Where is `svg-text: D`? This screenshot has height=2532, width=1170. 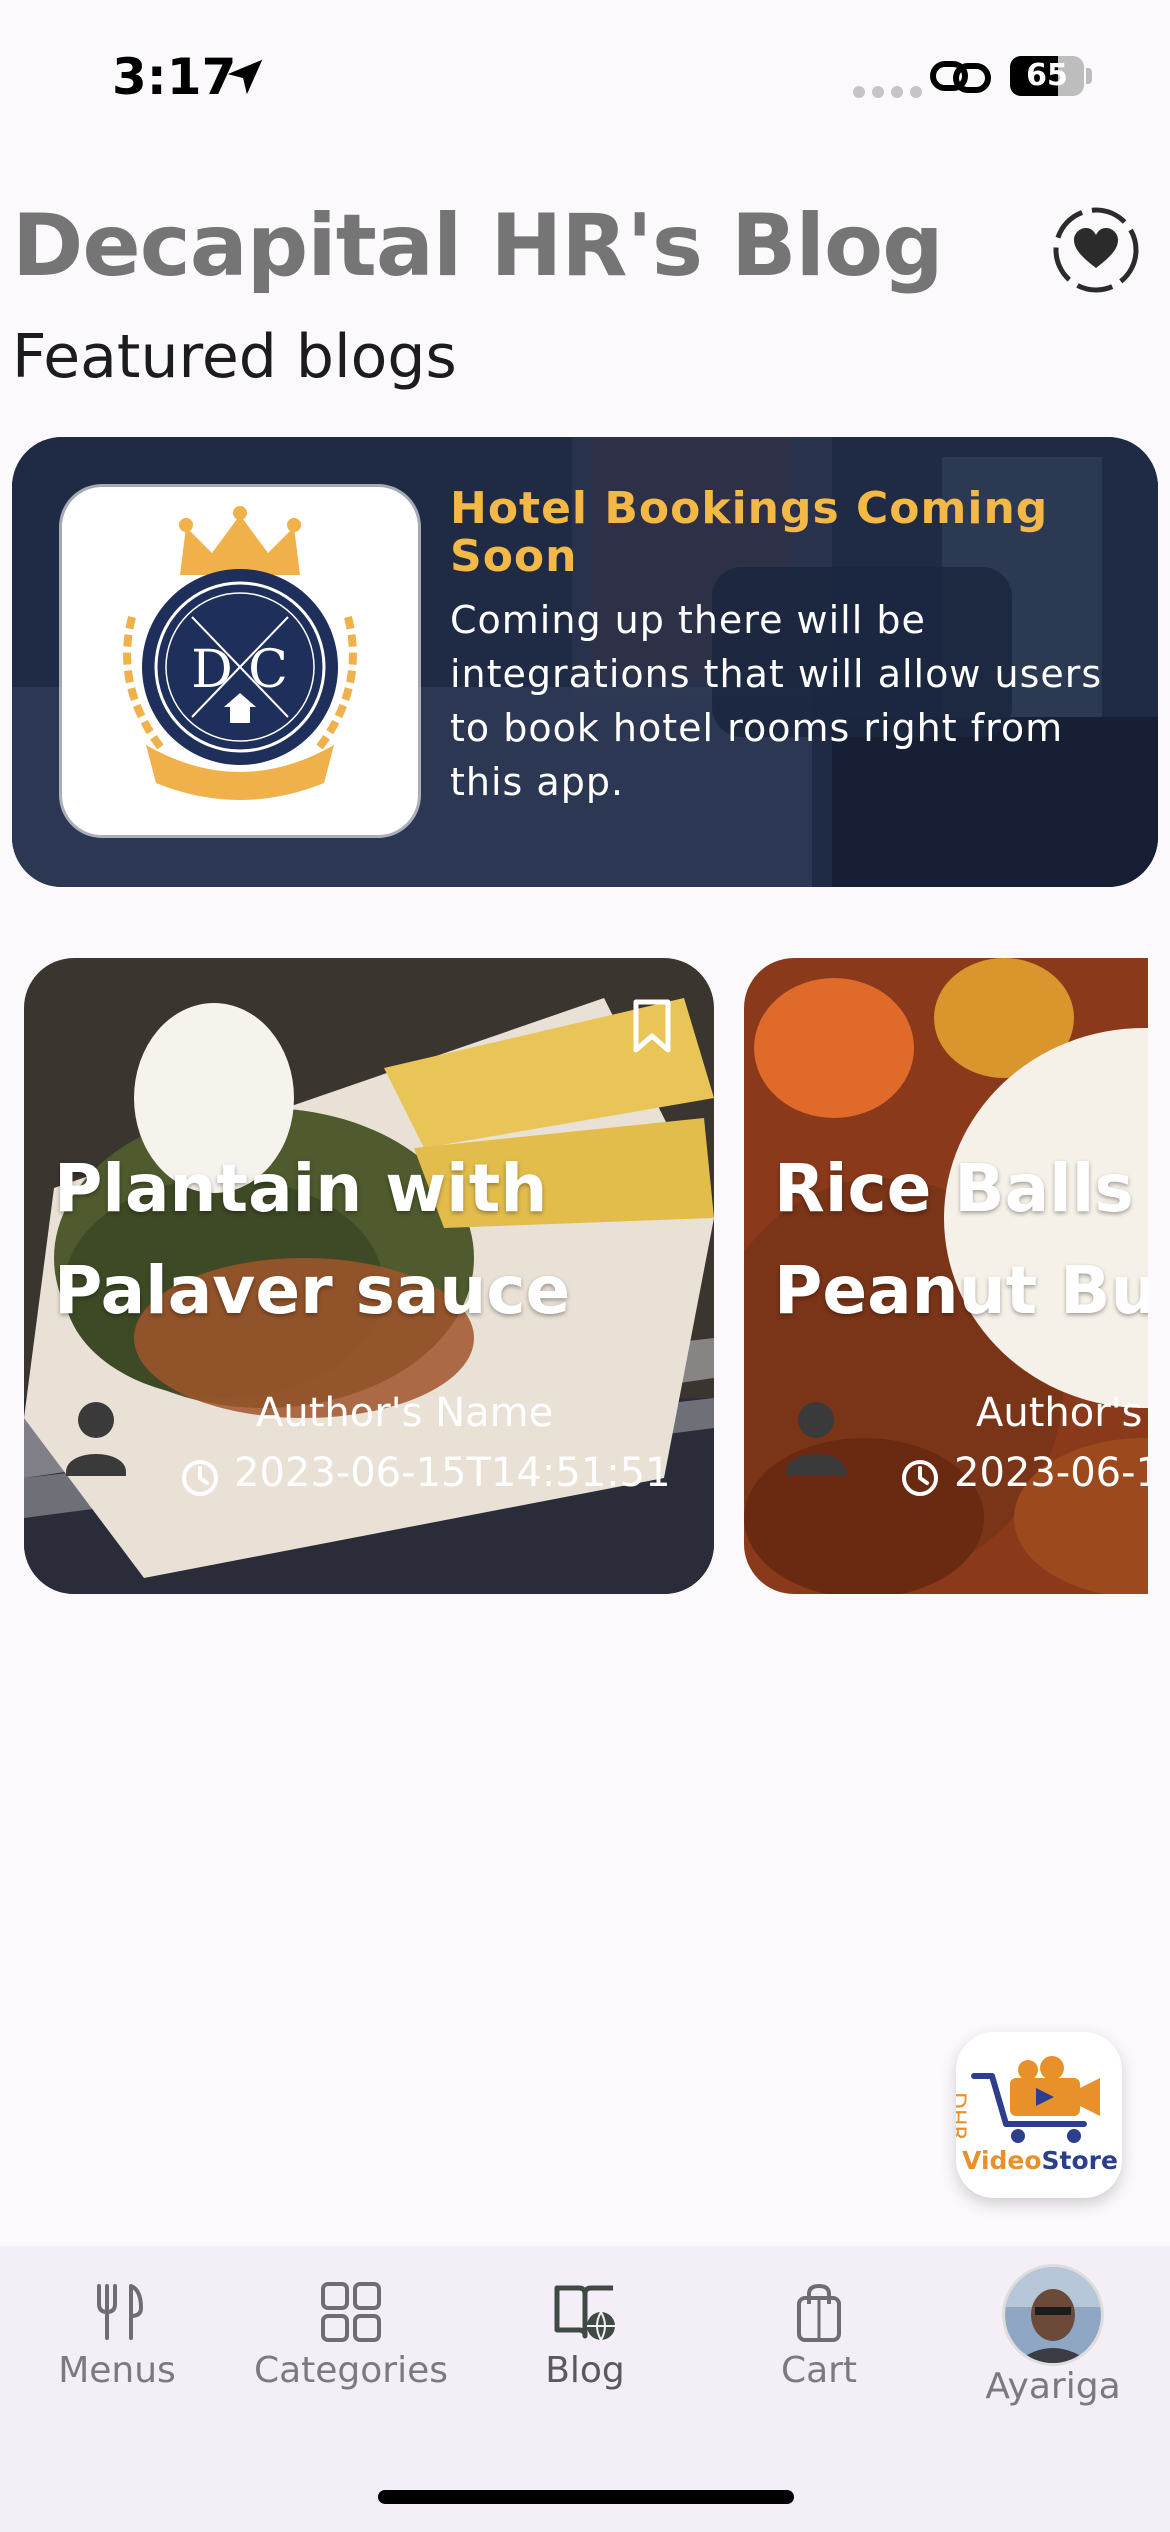 svg-text: D is located at coordinates (212, 670).